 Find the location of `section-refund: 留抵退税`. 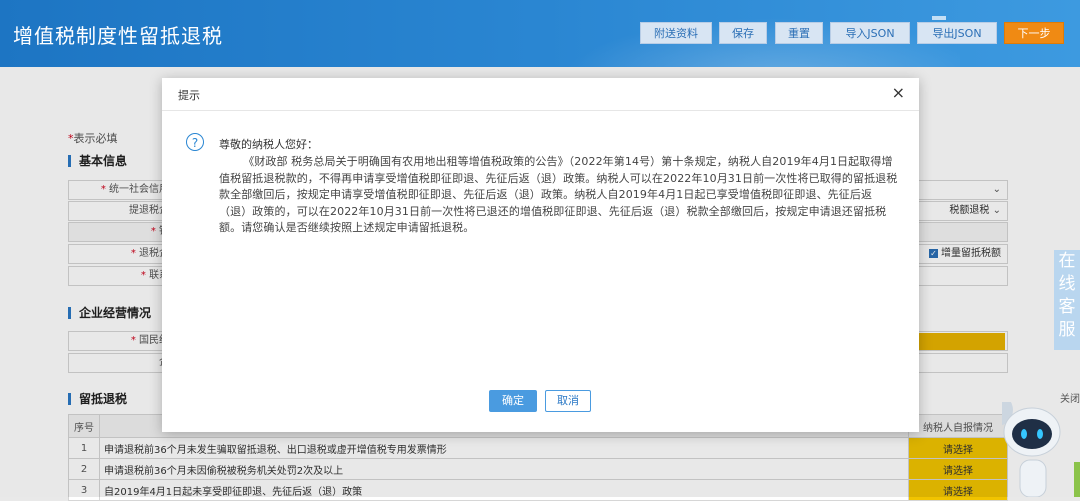

section-refund: 留抵退税 is located at coordinates (97, 399).